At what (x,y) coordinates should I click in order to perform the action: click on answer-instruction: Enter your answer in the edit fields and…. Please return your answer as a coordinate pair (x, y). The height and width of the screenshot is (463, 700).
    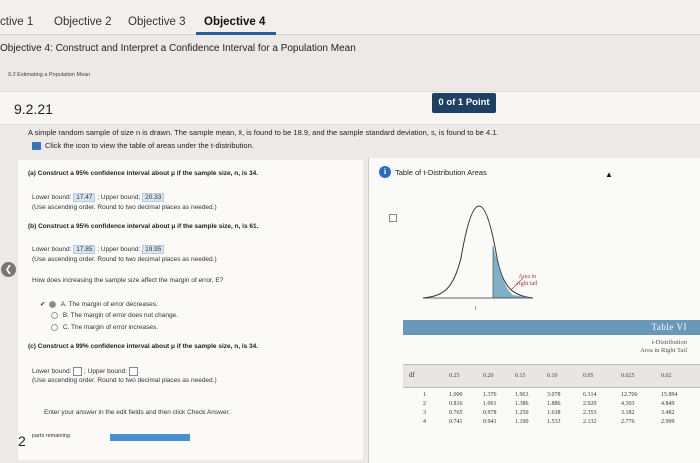
    Looking at the image, I should click on (137, 412).